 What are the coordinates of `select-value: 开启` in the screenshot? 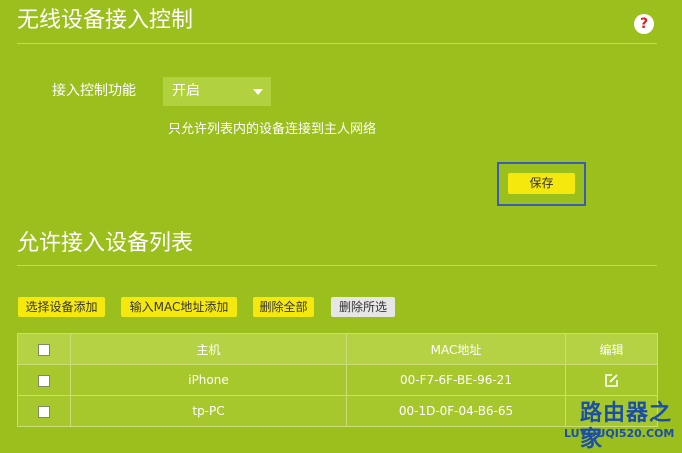 It's located at (186, 91).